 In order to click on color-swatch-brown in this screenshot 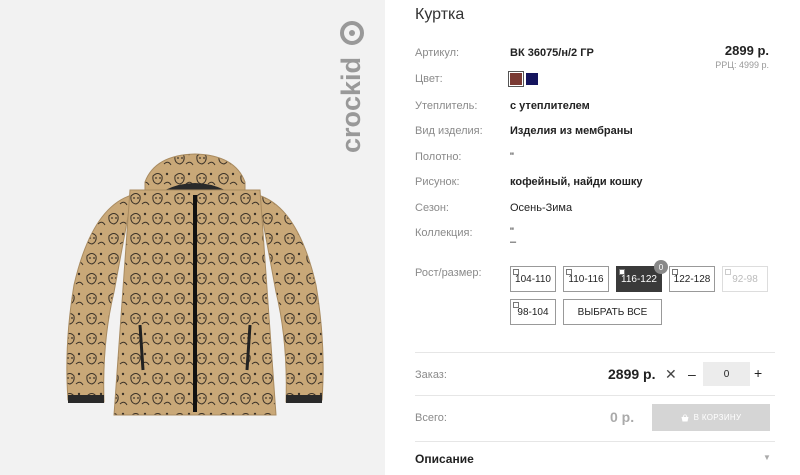, I will do `click(516, 79)`.